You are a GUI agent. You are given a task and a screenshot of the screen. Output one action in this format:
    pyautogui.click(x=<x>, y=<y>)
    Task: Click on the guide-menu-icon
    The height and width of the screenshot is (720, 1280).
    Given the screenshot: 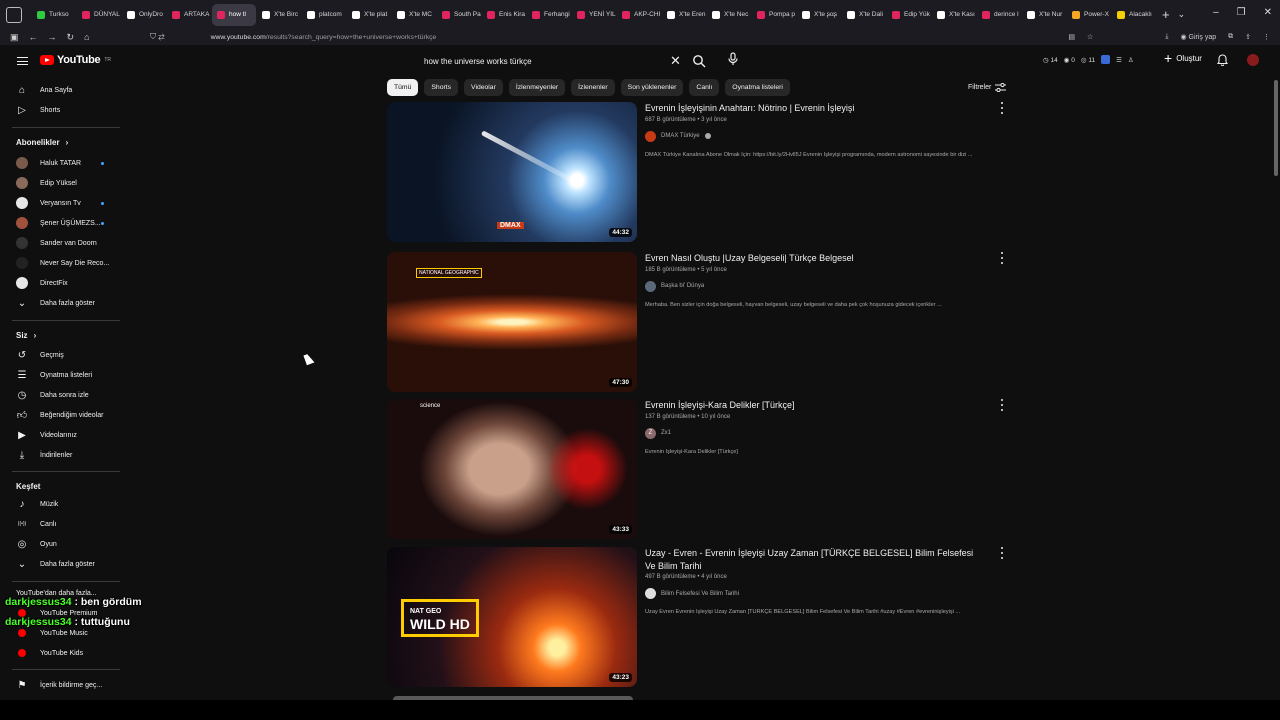 What is the action you would take?
    pyautogui.click(x=22, y=61)
    